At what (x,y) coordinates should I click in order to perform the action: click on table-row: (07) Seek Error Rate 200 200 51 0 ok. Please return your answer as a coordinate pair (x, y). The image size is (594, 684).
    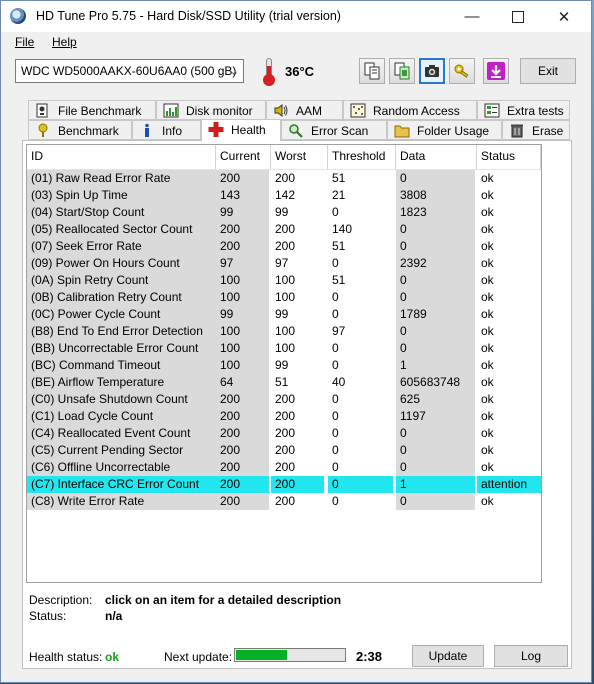
    Looking at the image, I should click on (284, 246).